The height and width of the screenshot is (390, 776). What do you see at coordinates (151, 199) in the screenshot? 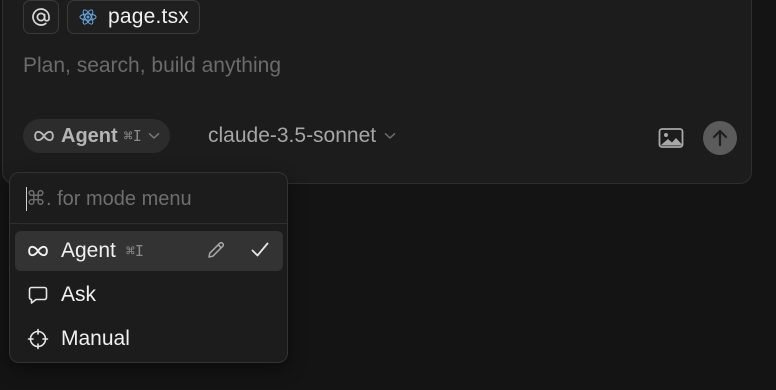
I see `mode-menu-search` at bounding box center [151, 199].